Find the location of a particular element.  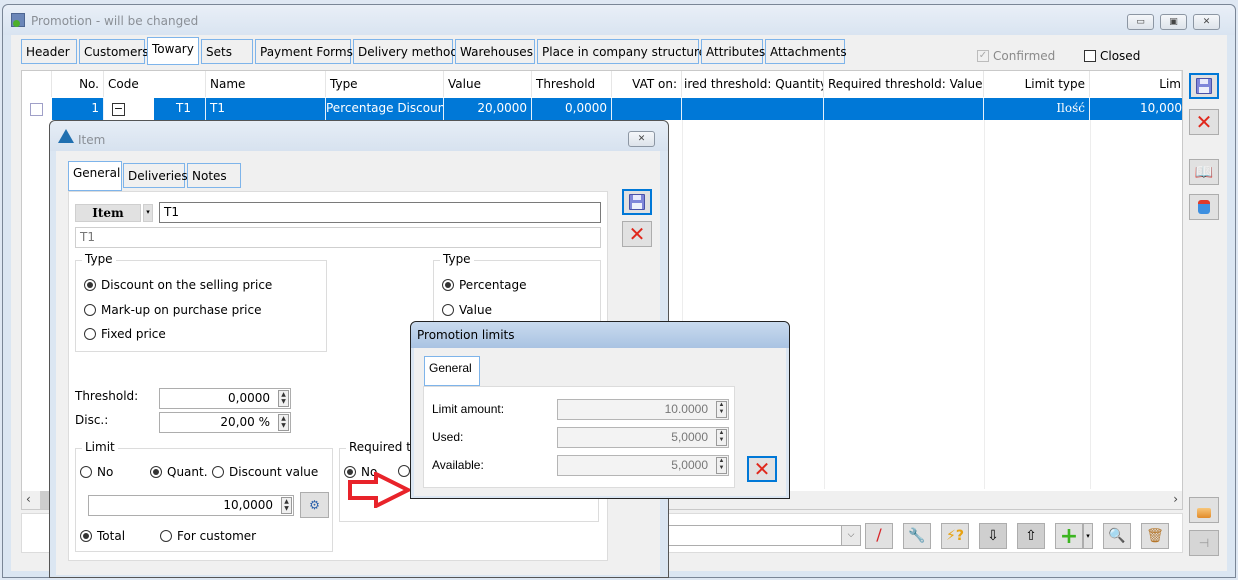

limit-spinner: ▲ ▼ is located at coordinates (286, 505).